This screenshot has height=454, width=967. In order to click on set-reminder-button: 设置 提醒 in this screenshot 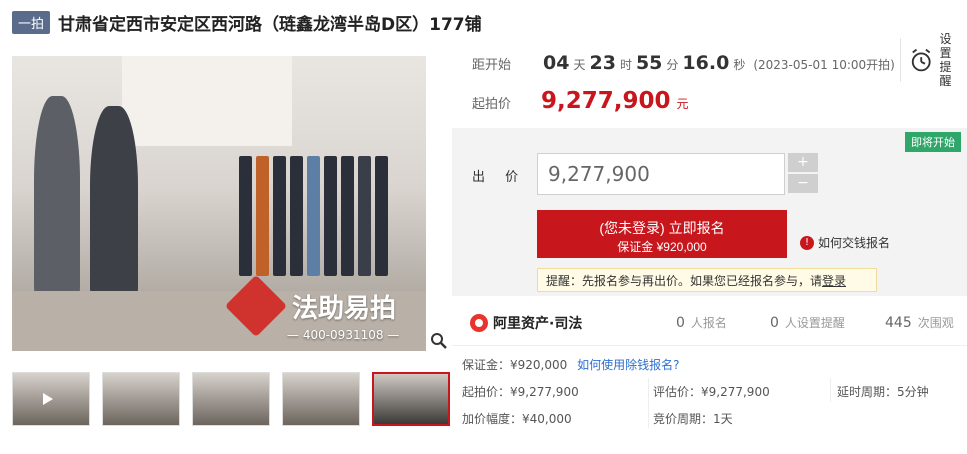, I will do `click(931, 60)`.